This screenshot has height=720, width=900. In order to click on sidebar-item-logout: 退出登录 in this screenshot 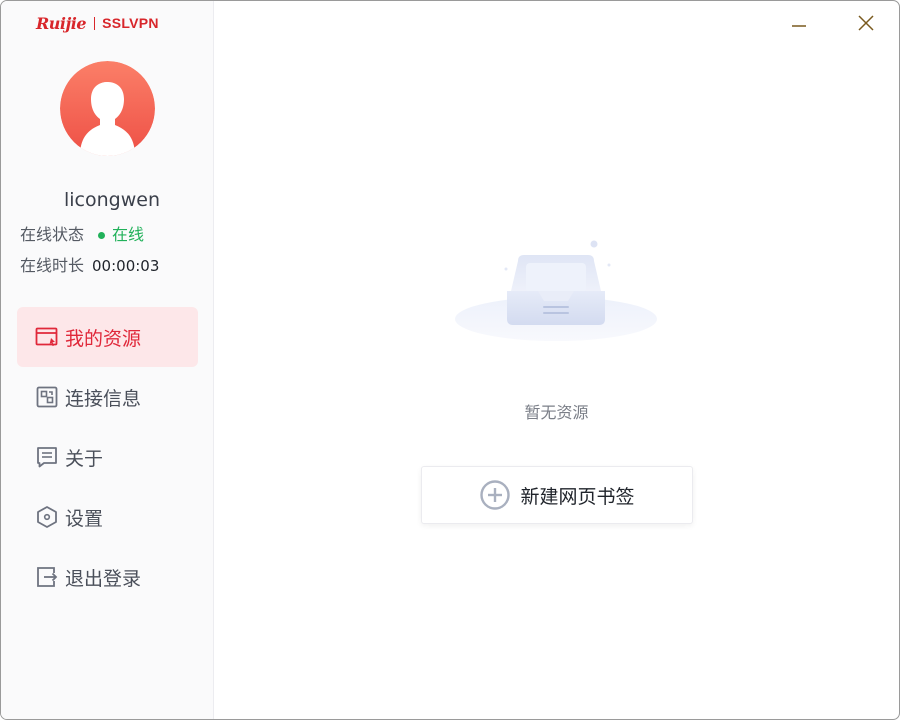, I will do `click(107, 577)`.